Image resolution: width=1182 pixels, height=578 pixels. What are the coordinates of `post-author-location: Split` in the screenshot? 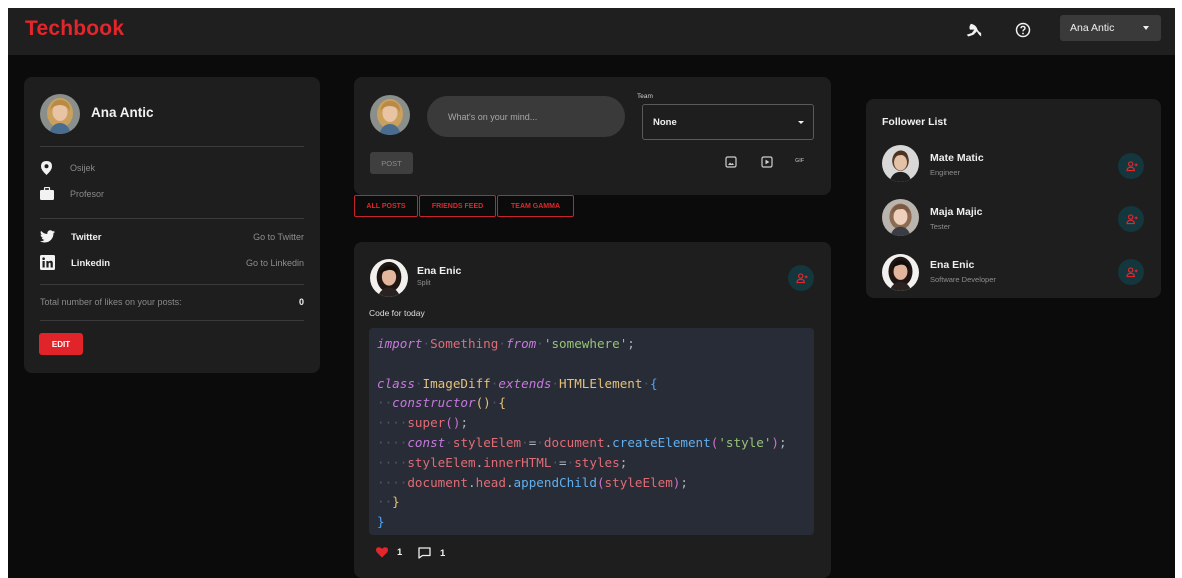 It's located at (424, 283).